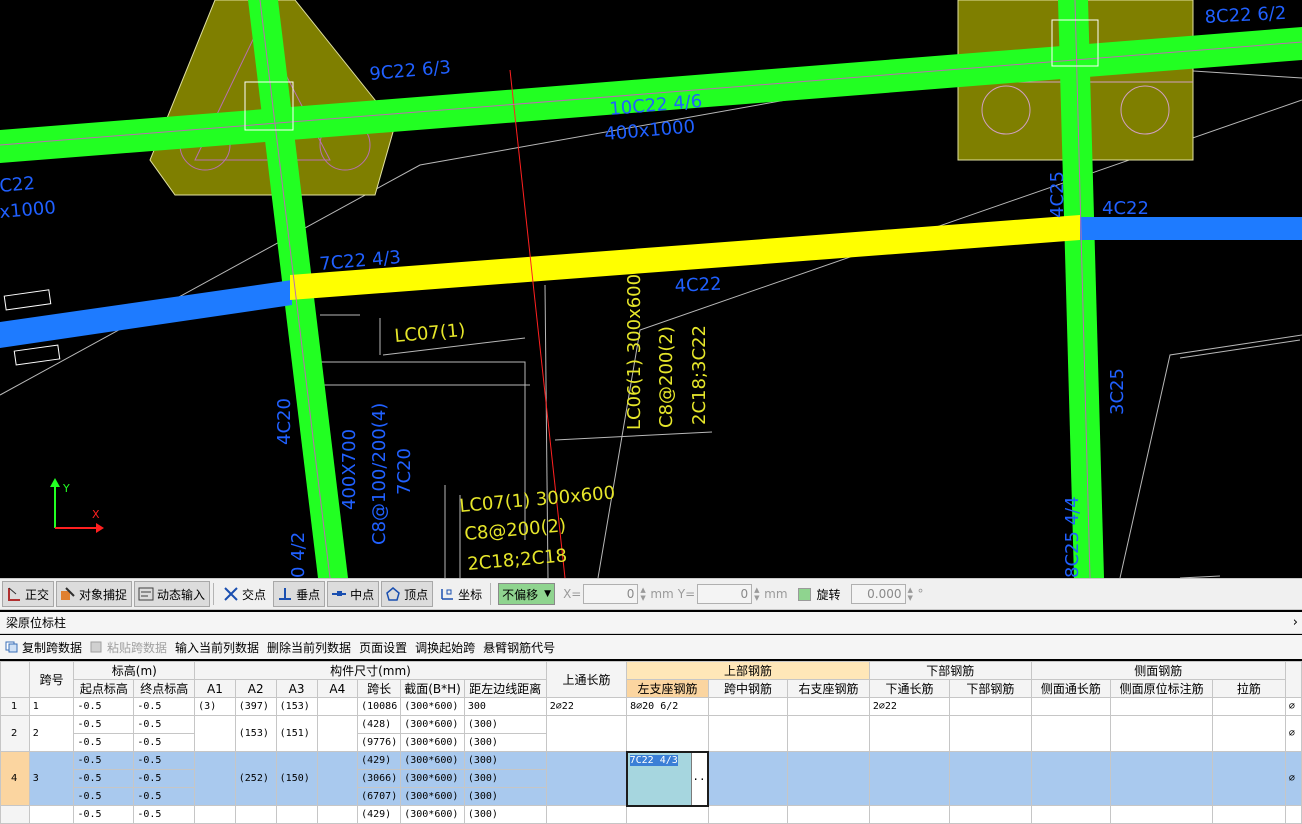 The image size is (1302, 824). I want to click on copy-span-button: 复制跨数据, so click(43, 647).